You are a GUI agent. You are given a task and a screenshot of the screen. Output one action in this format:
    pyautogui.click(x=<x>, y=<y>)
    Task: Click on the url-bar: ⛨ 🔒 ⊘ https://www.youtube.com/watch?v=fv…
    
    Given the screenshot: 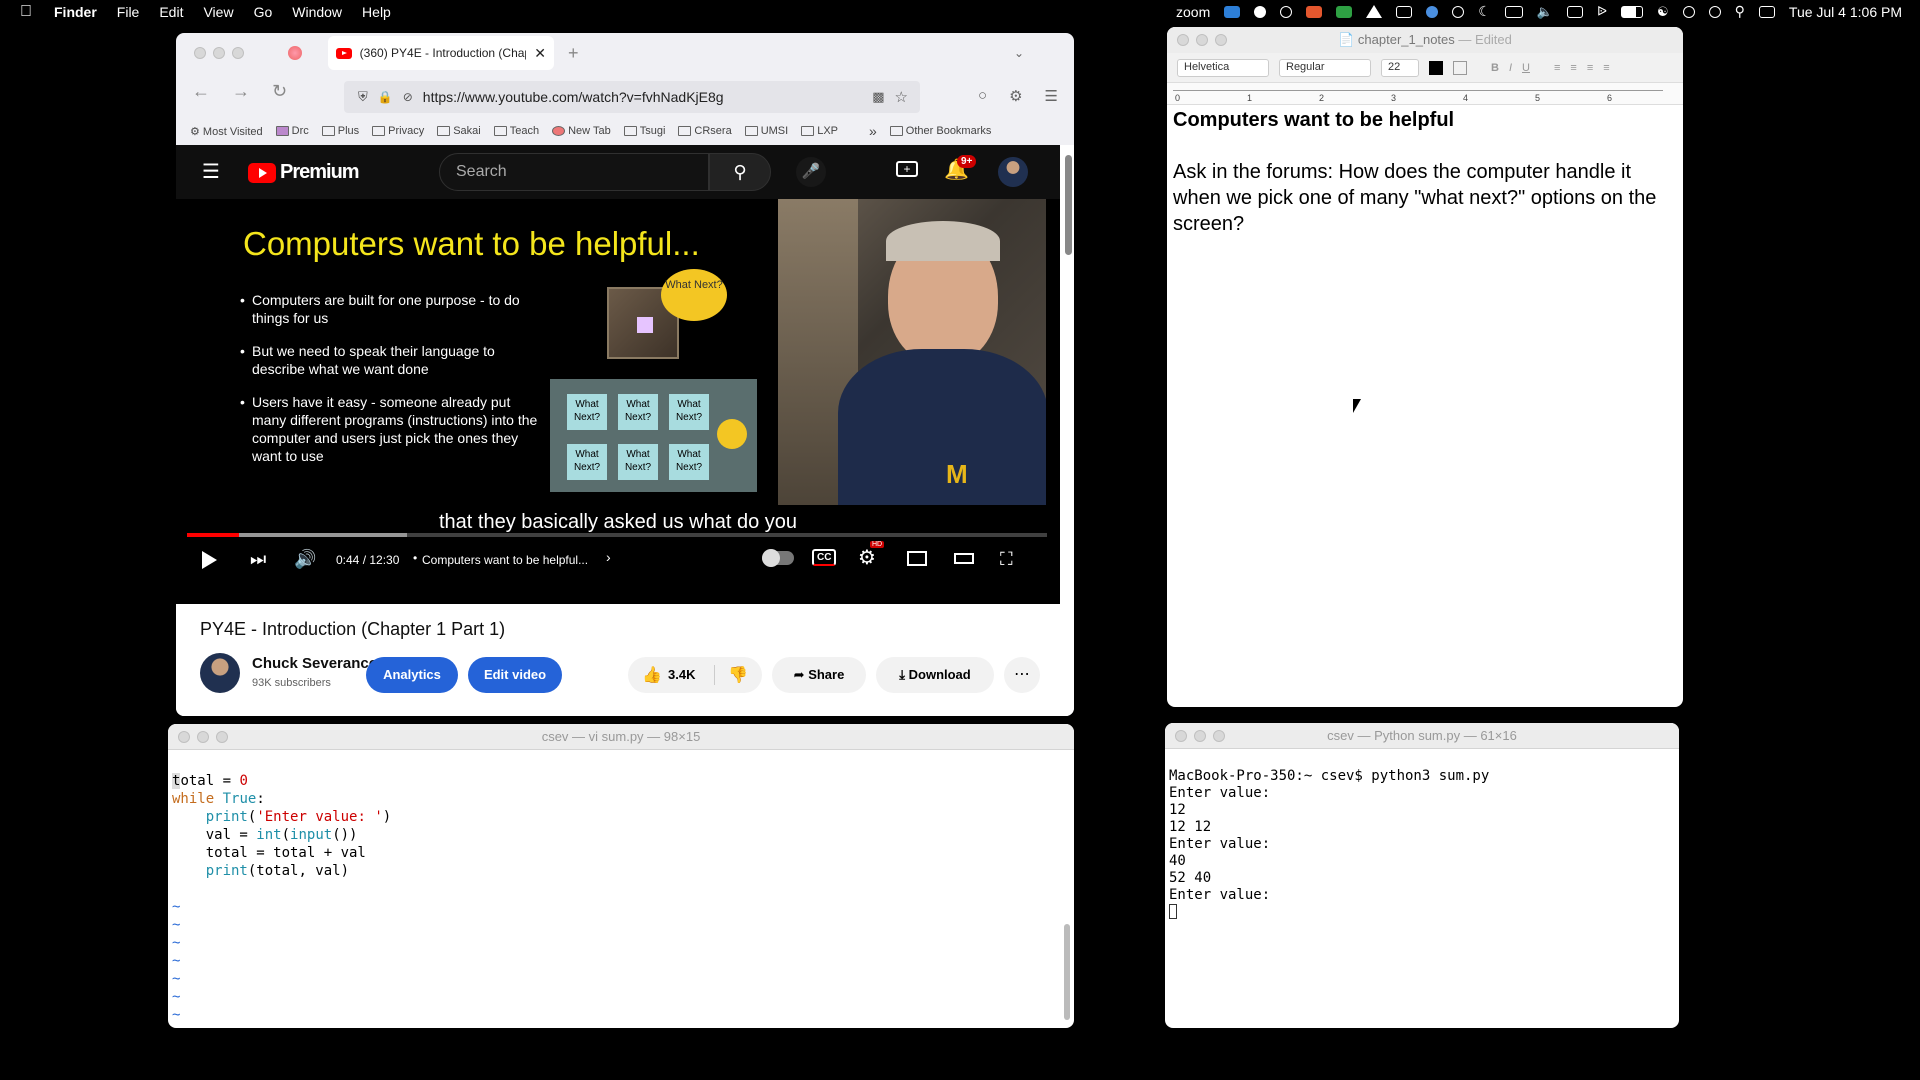 What is the action you would take?
    pyautogui.click(x=632, y=97)
    